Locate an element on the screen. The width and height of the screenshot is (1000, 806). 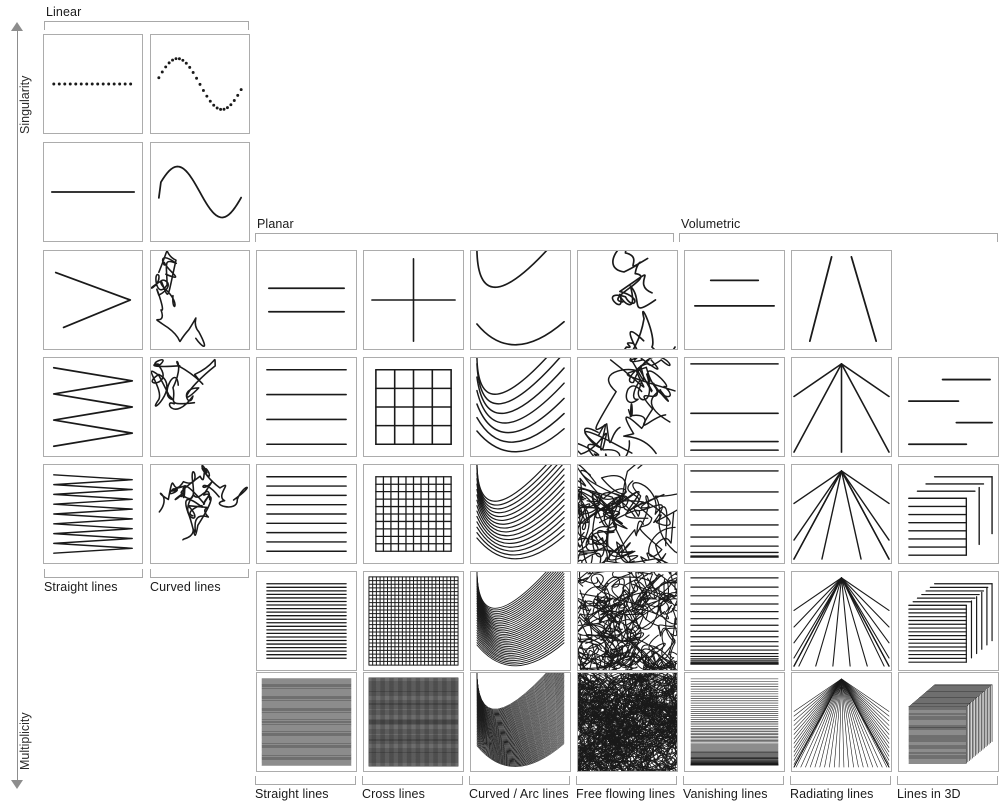
cell-box3d-sparse is located at coordinates (948, 407).